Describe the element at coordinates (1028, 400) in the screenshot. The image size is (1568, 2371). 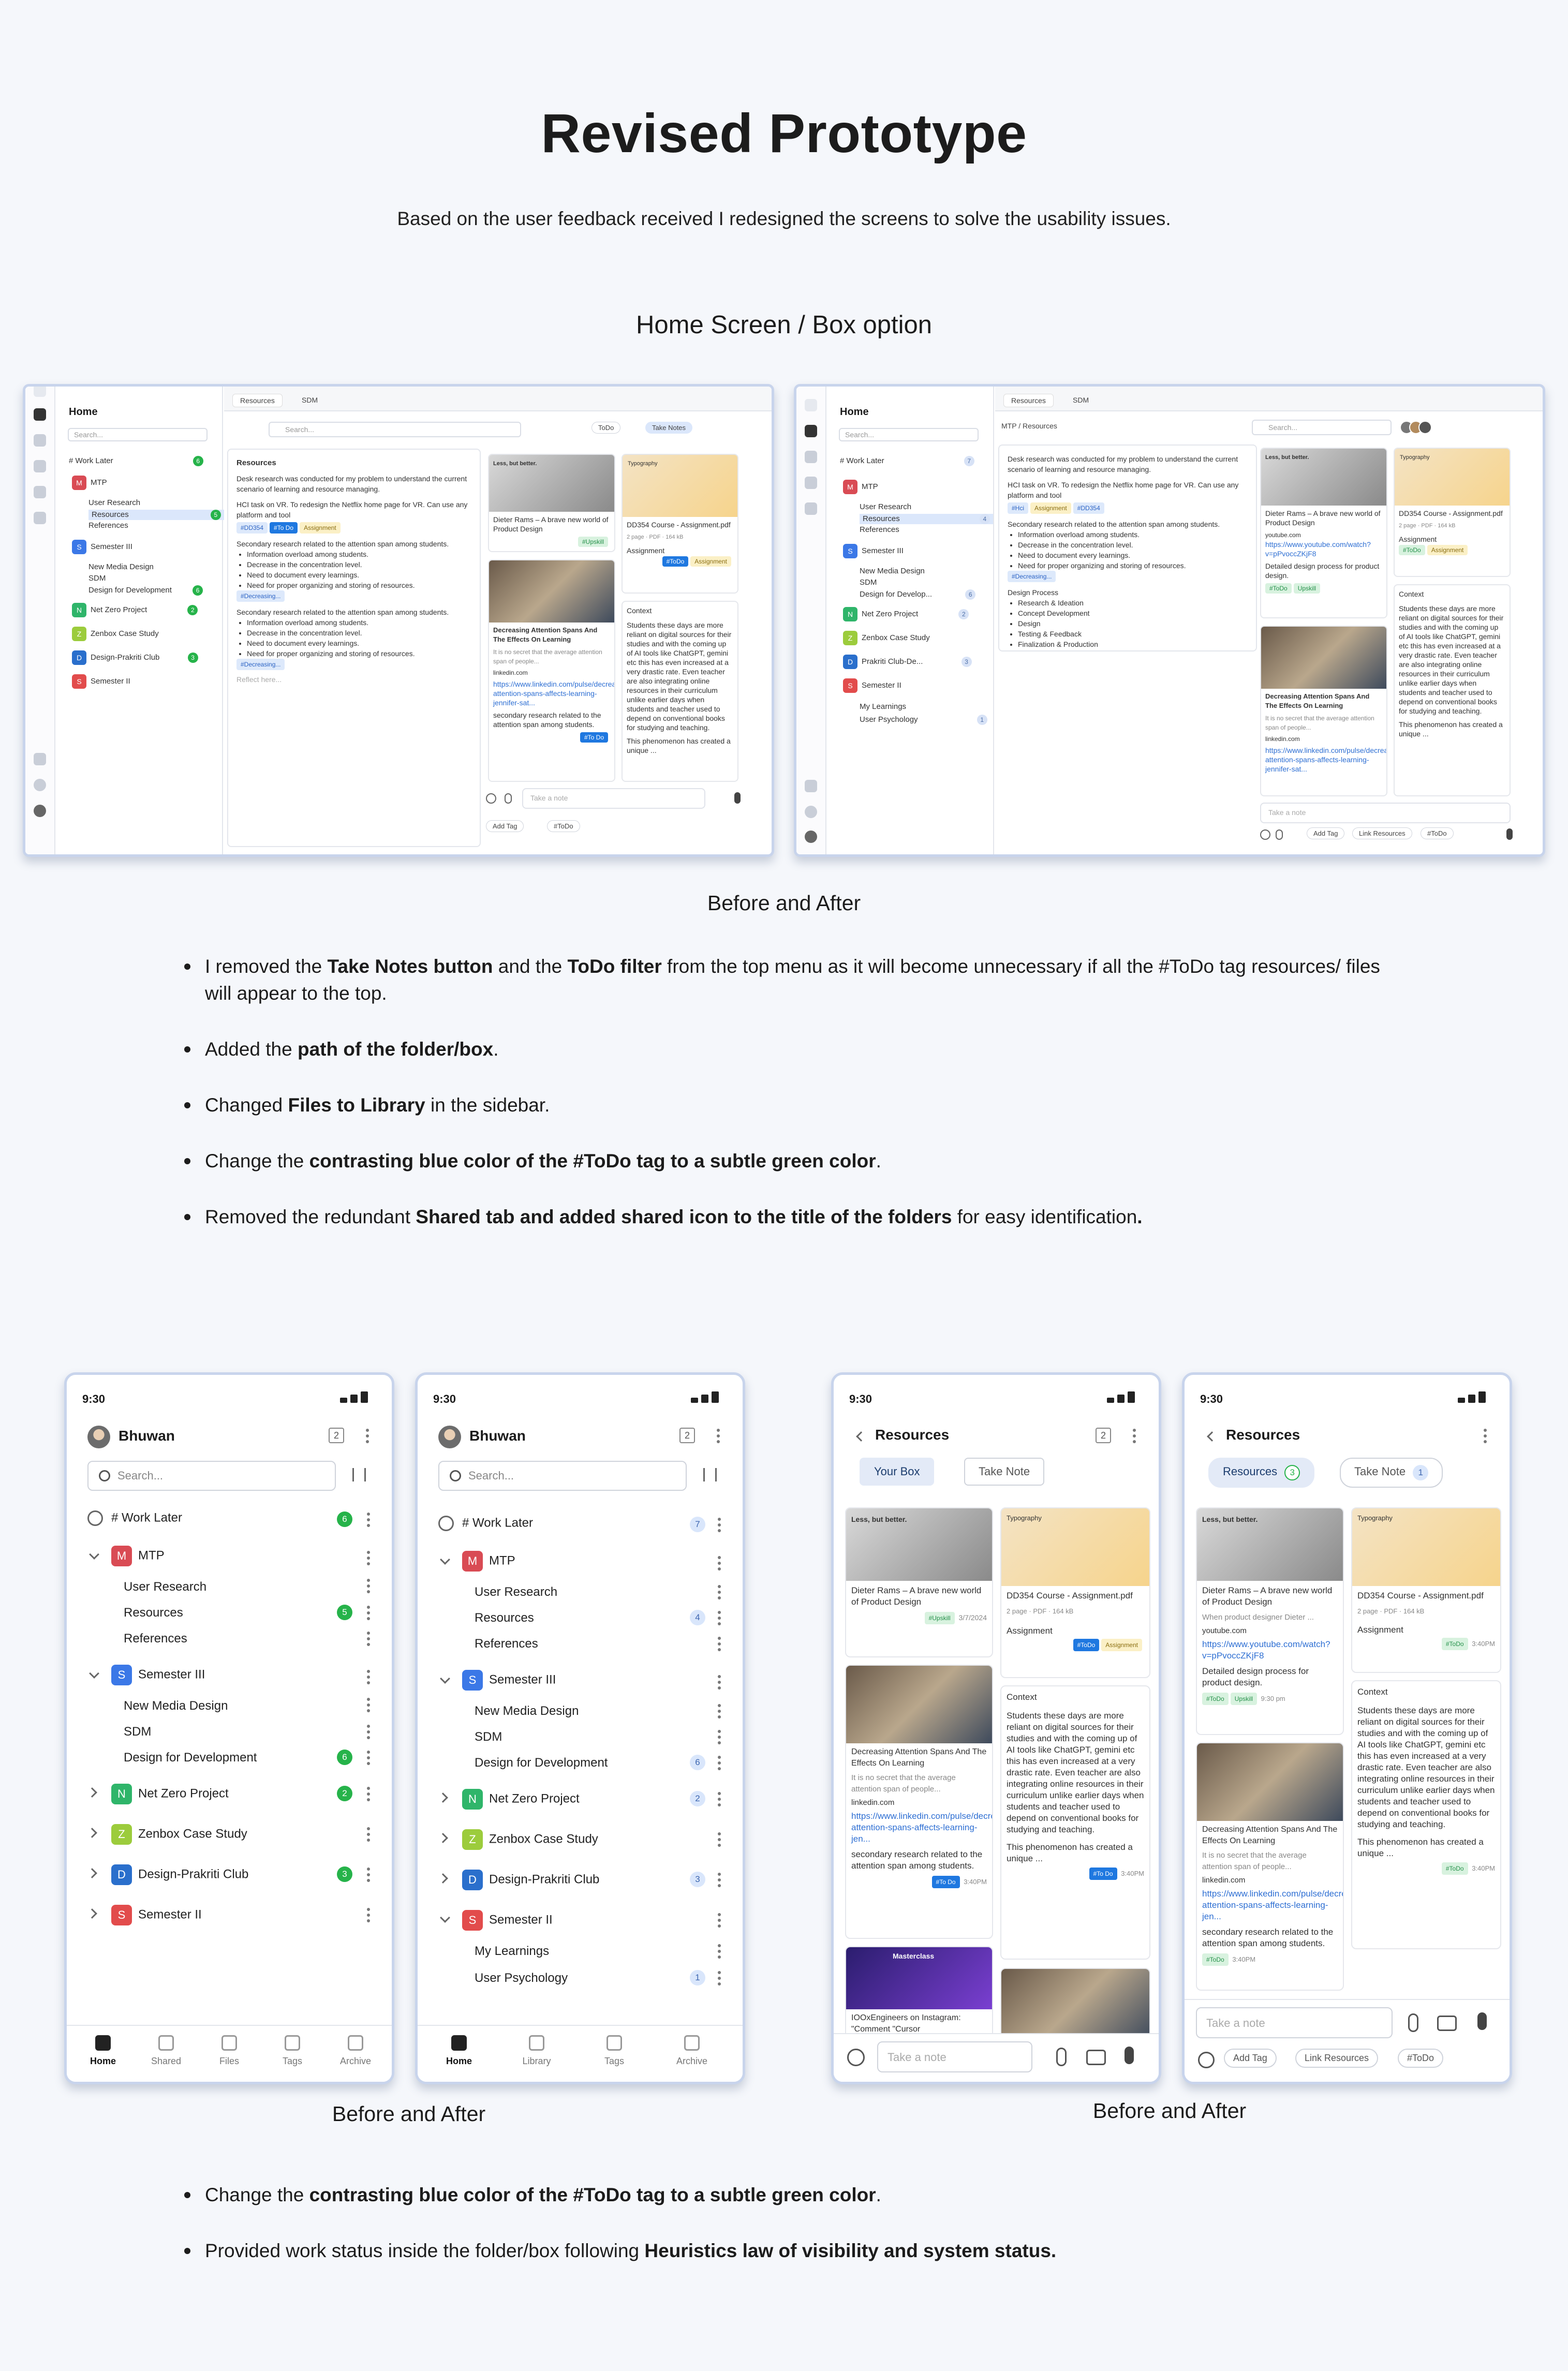
I see `tab-resources: Resources` at that location.